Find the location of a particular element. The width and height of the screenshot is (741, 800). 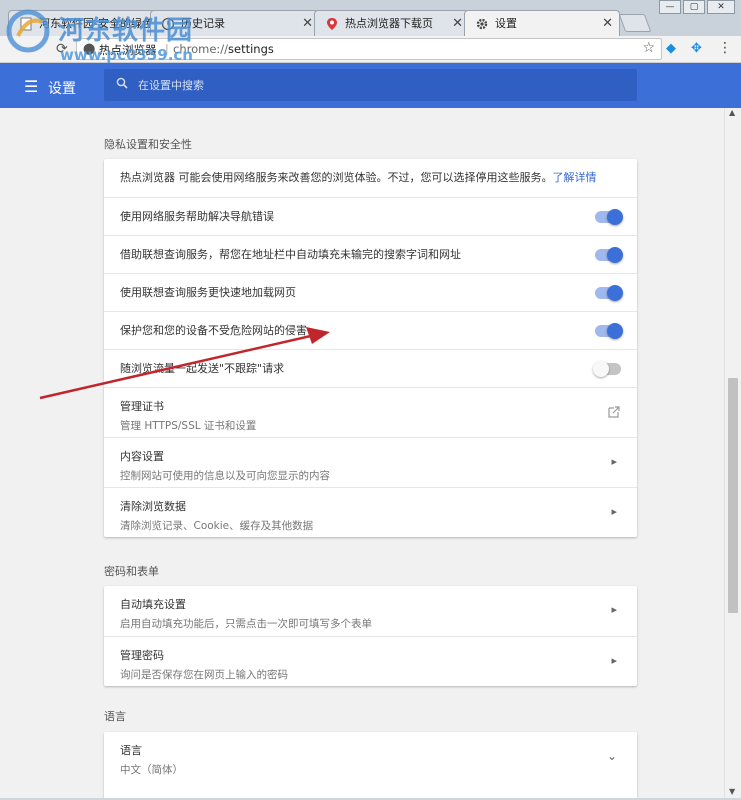

language-row: 语言 中文（简体） ⌄ is located at coordinates (370, 757).